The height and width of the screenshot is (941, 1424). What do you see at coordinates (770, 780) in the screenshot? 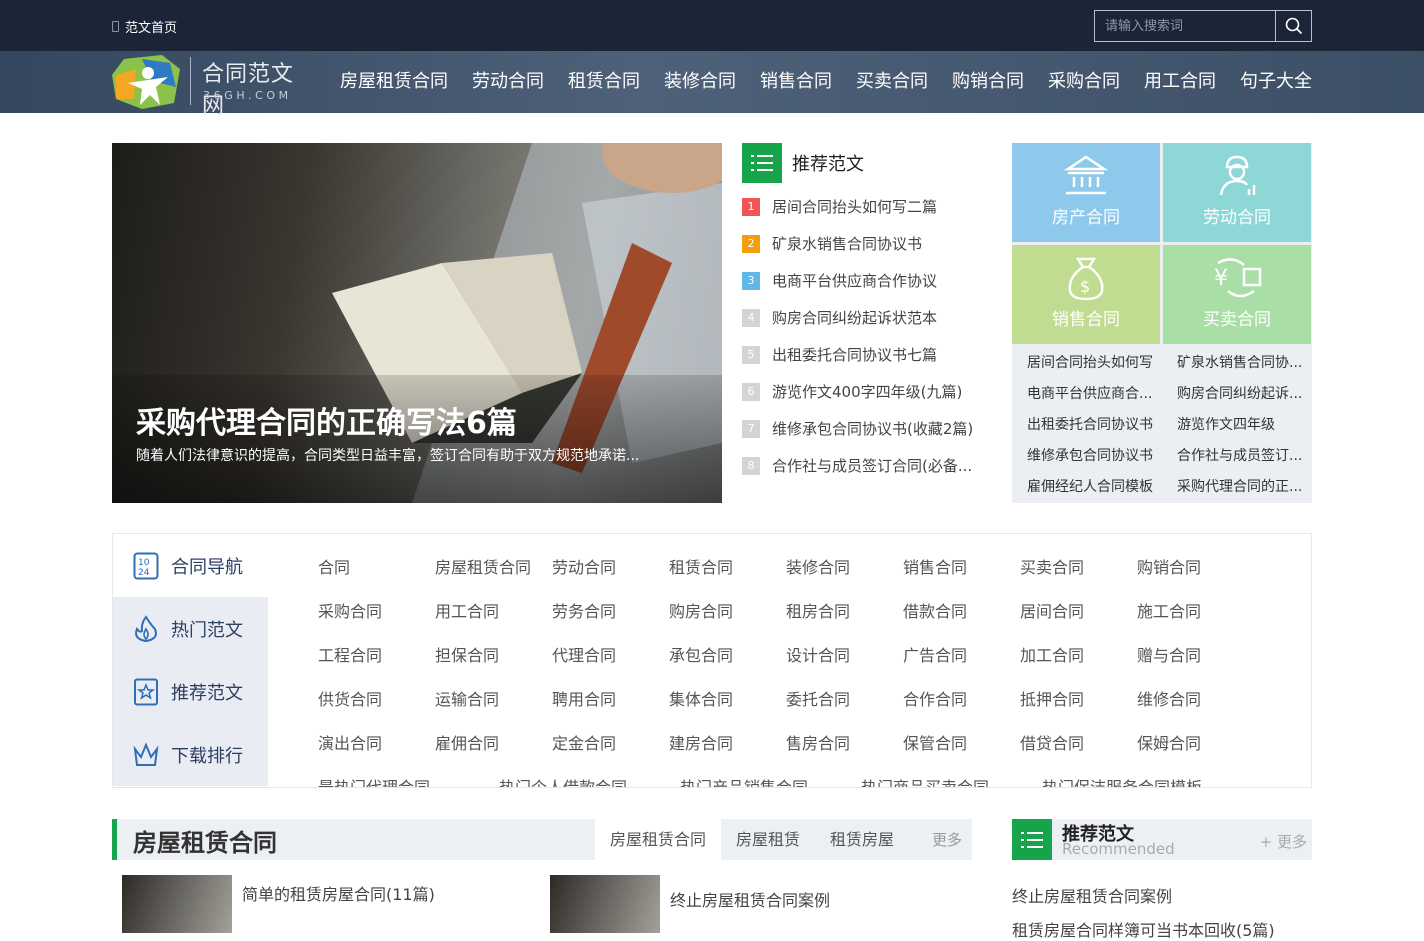
I see `hot-contract-link: 热门产品销售合同` at bounding box center [770, 780].